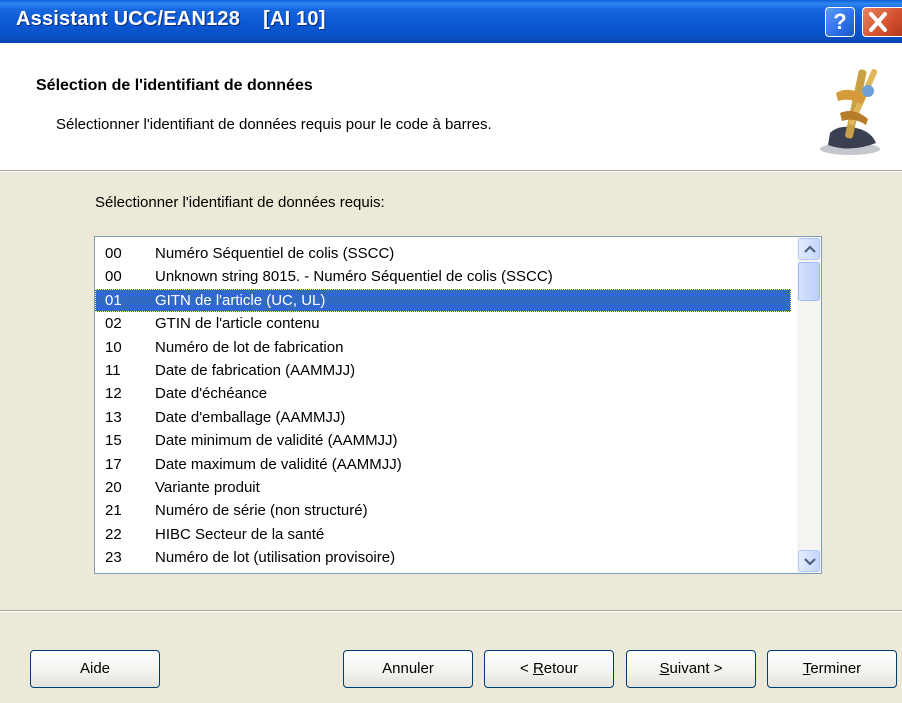 The image size is (902, 703). Describe the element at coordinates (95, 669) in the screenshot. I see `help-dialog-button: Aide` at that location.